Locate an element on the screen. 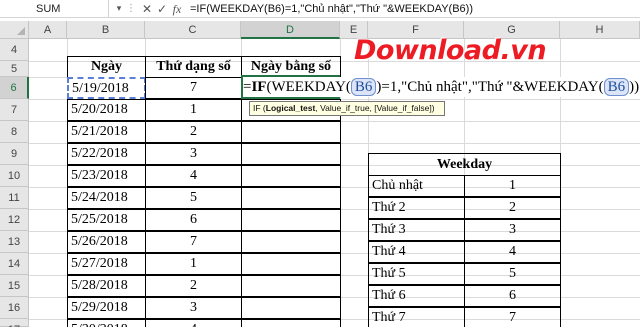 The image size is (640, 327). cell-d13 is located at coordinates (291, 242).